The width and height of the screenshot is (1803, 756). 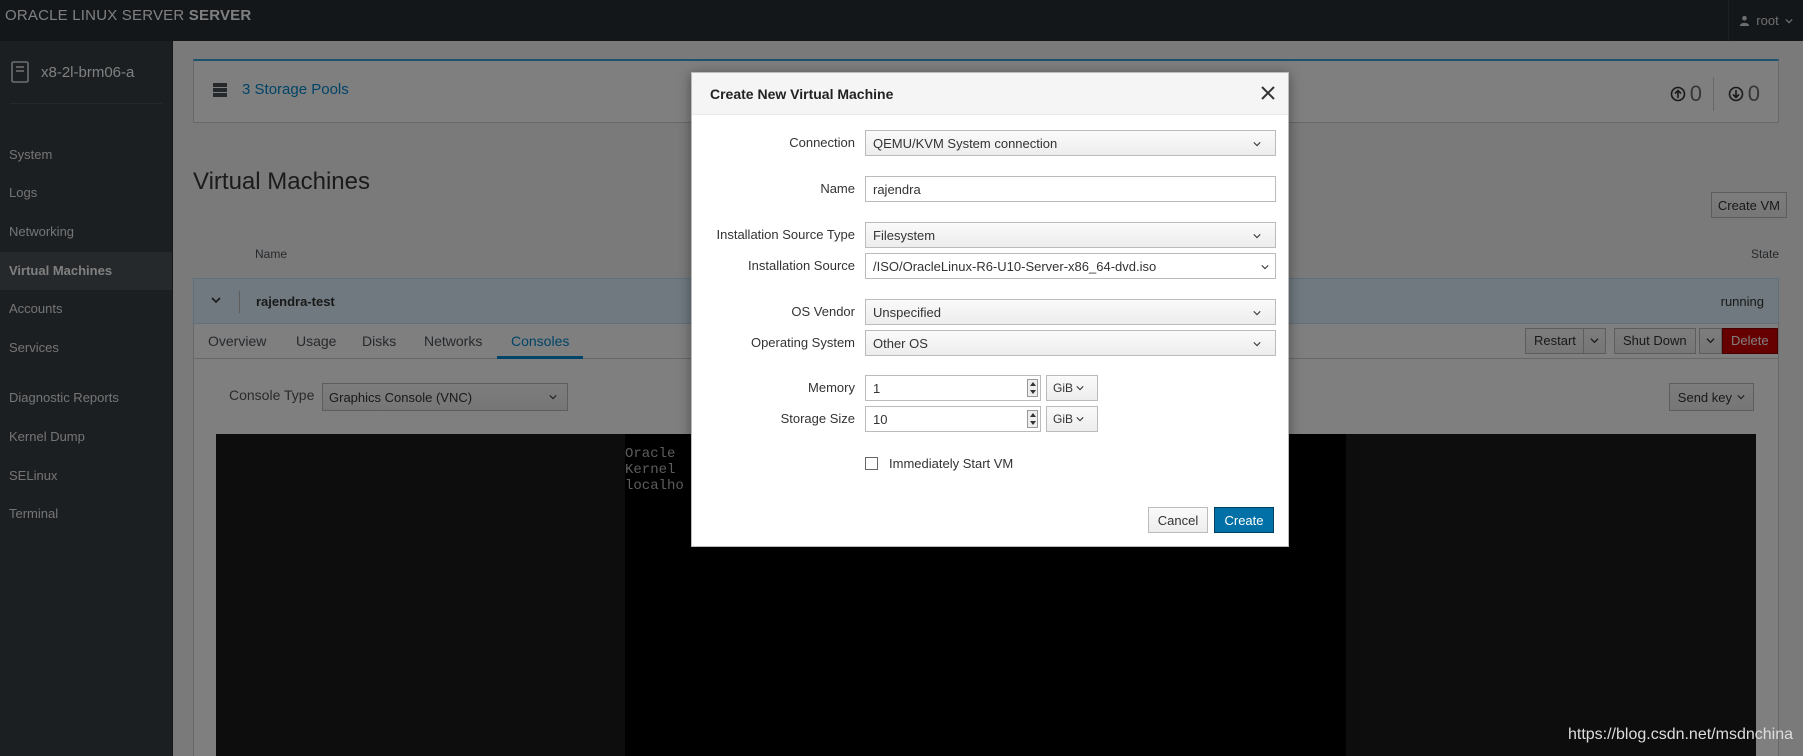 I want to click on watermark-text: https://blog.csdn.net/msdnchina, so click(x=1680, y=734).